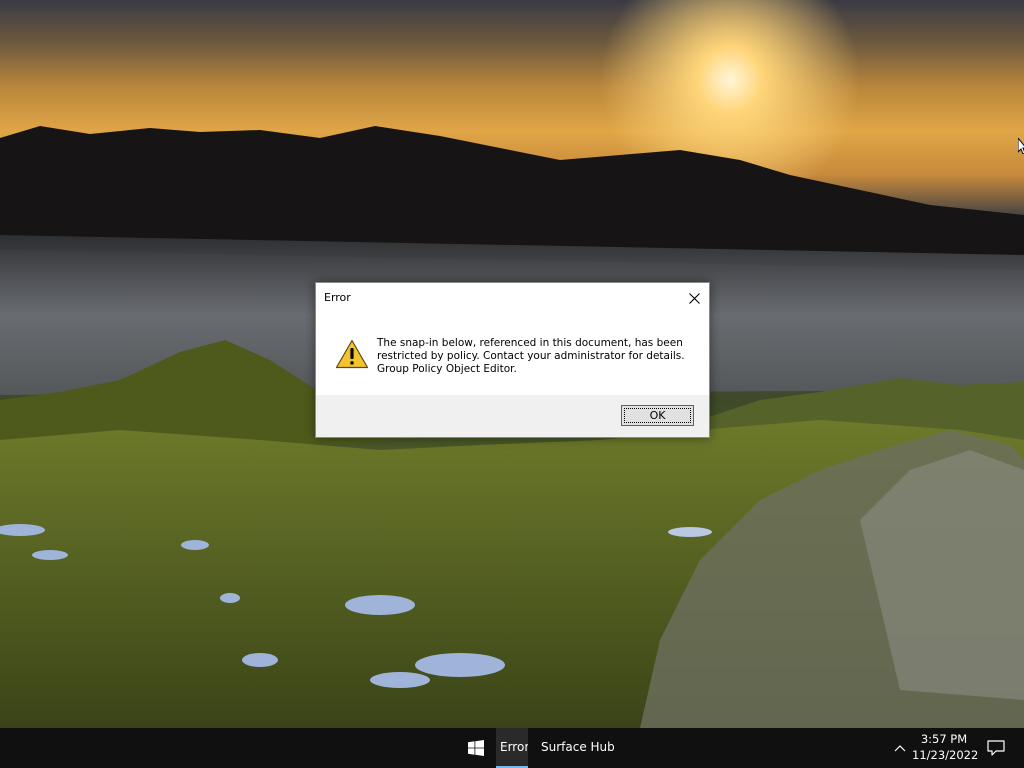 This screenshot has width=1024, height=768. Describe the element at coordinates (578, 747) in the screenshot. I see `taskbar-item-label: Surface Hub` at that location.